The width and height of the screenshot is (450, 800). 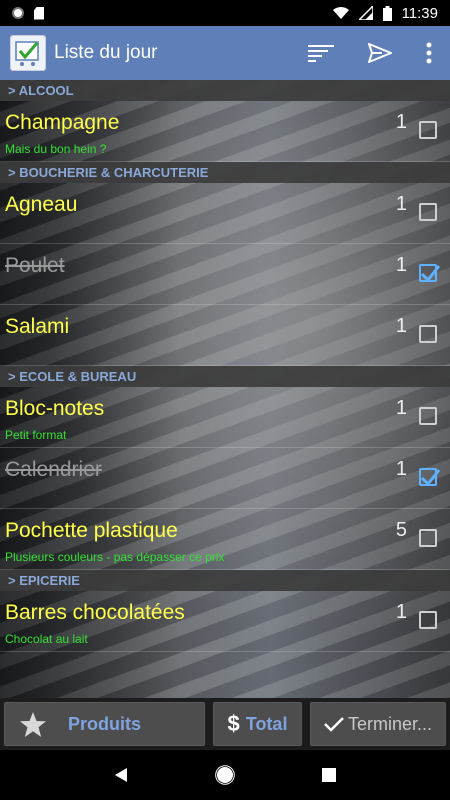 What do you see at coordinates (55, 408) in the screenshot?
I see `item-name: Bloc-notes` at bounding box center [55, 408].